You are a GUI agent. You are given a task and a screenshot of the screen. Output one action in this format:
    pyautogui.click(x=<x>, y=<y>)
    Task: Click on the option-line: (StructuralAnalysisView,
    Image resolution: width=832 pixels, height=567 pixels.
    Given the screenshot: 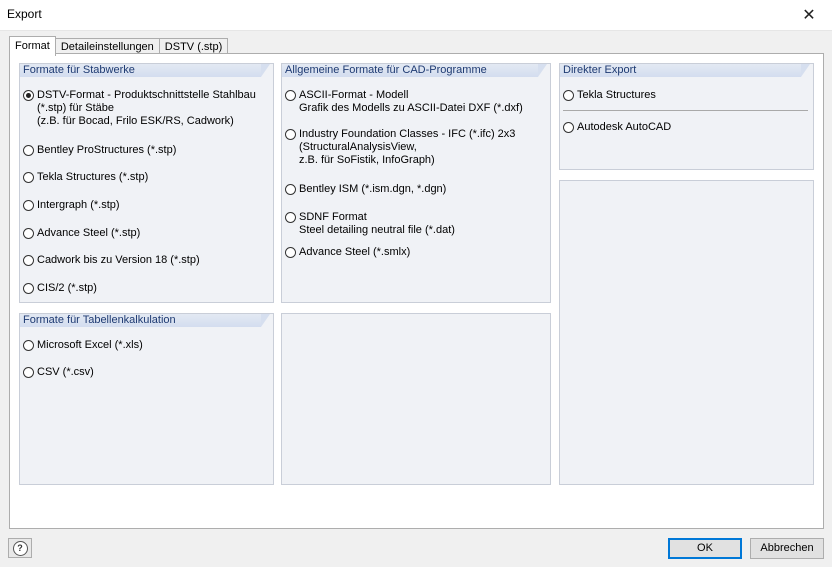 What is the action you would take?
    pyautogui.click(x=358, y=147)
    